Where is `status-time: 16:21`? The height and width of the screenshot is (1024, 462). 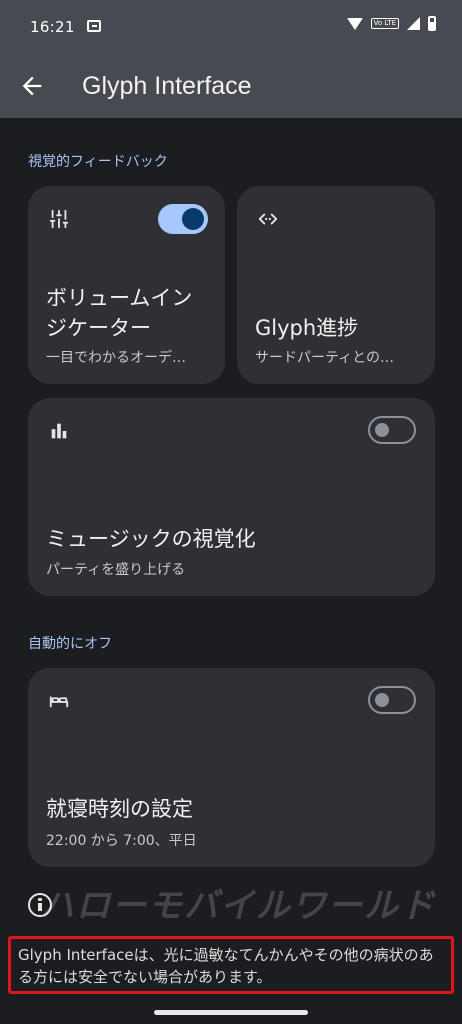
status-time: 16:21 is located at coordinates (52, 27).